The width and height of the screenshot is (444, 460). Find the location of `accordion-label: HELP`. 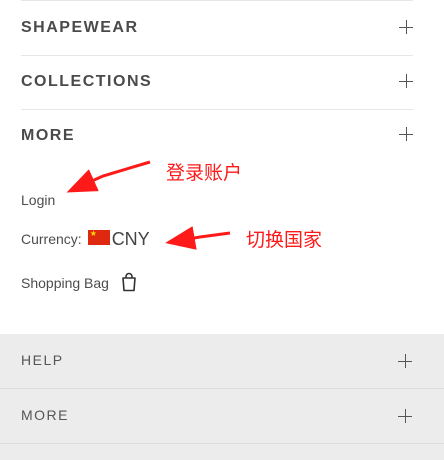

accordion-label: HELP is located at coordinates (42, 360).